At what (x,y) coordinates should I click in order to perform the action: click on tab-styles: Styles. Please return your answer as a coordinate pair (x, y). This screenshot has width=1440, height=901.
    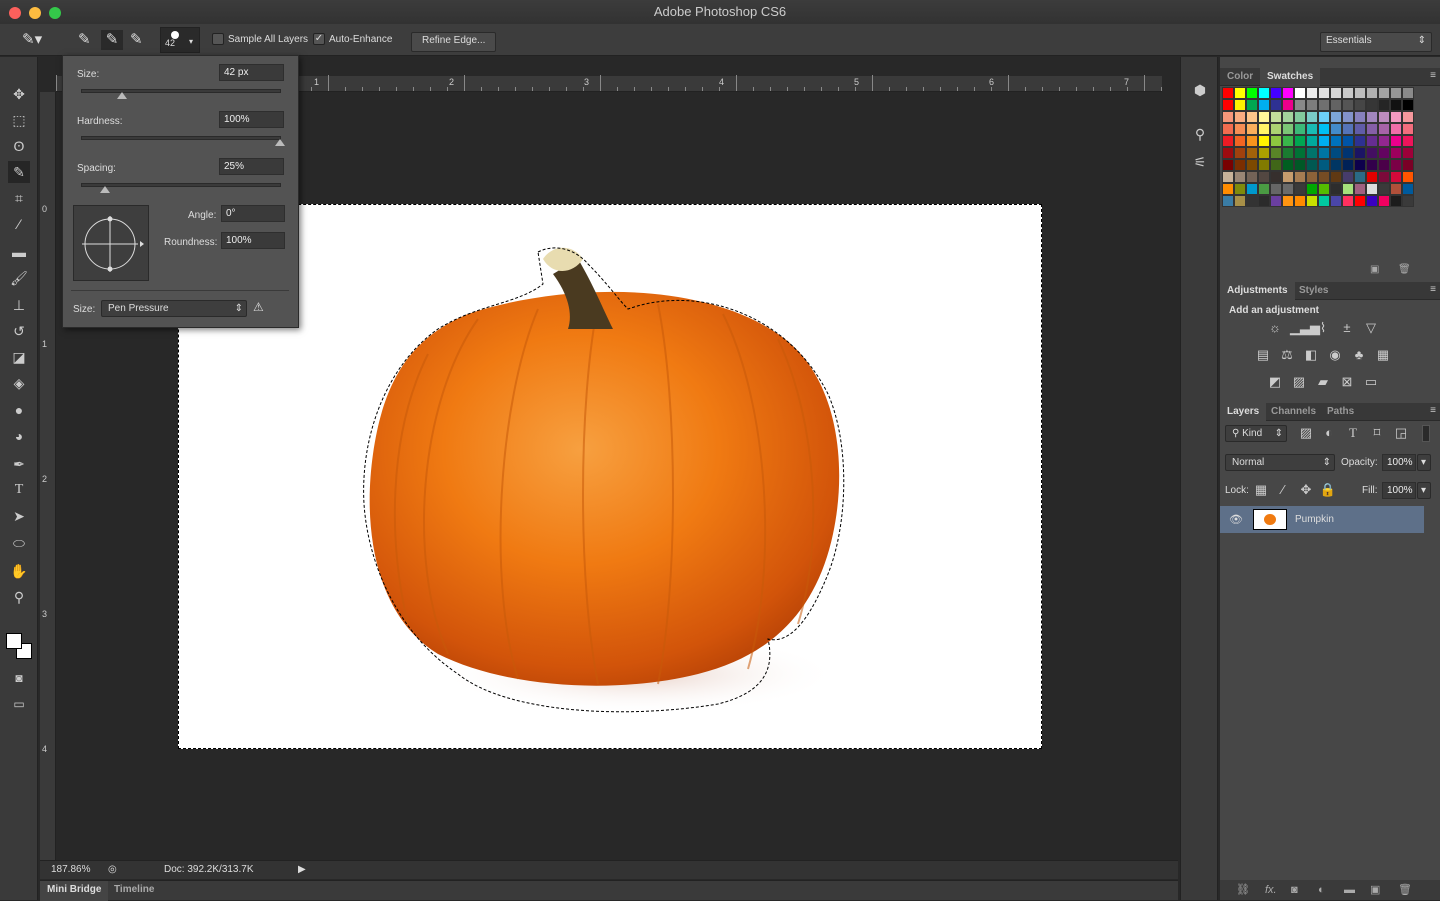
    Looking at the image, I should click on (1313, 291).